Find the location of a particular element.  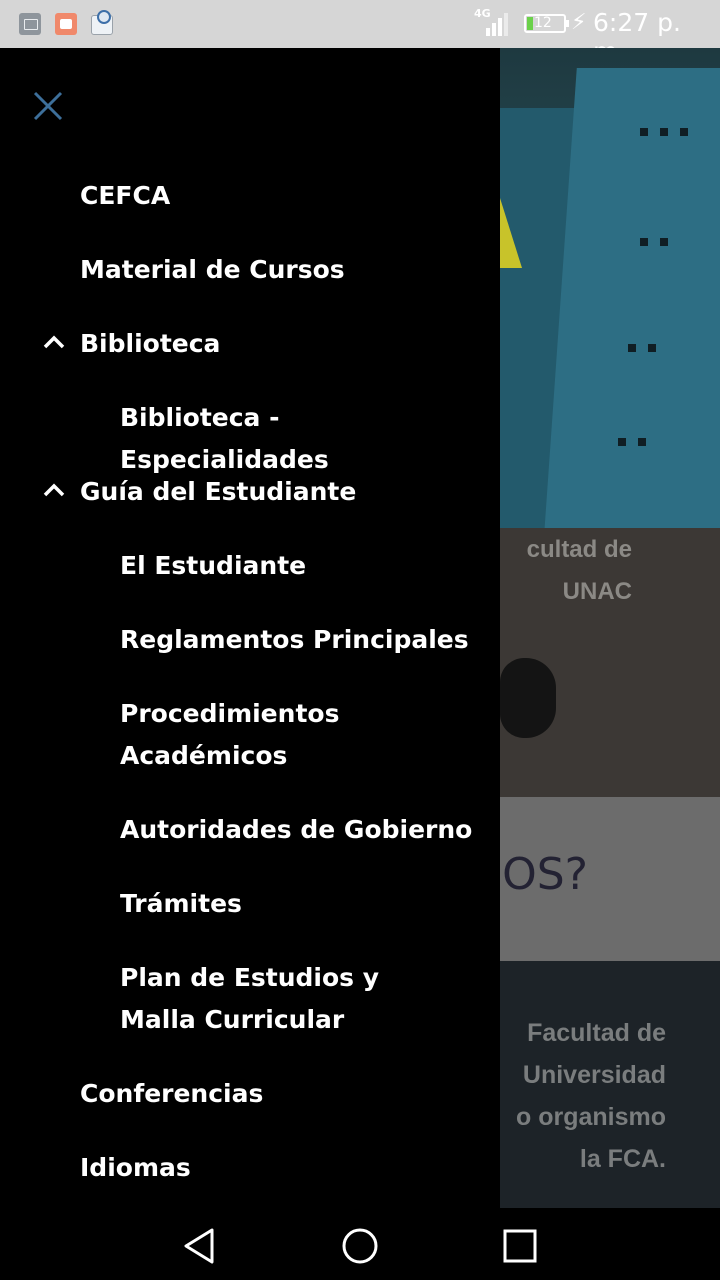

close-button is located at coordinates (48, 106).